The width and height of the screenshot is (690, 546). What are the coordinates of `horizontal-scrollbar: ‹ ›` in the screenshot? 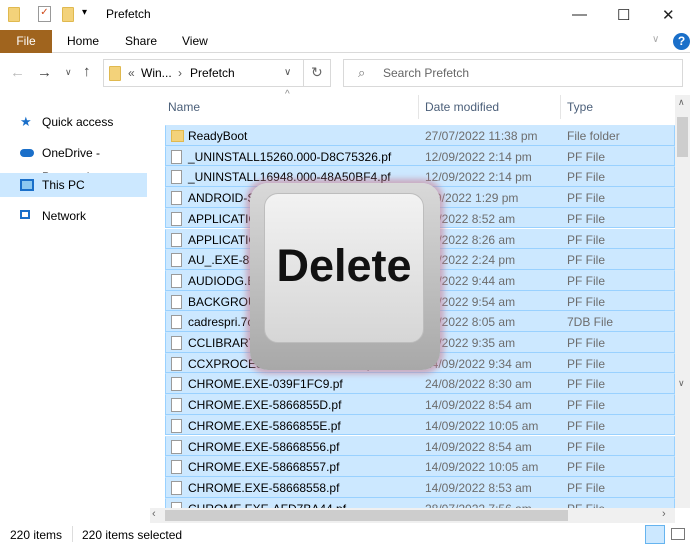 It's located at (412, 515).